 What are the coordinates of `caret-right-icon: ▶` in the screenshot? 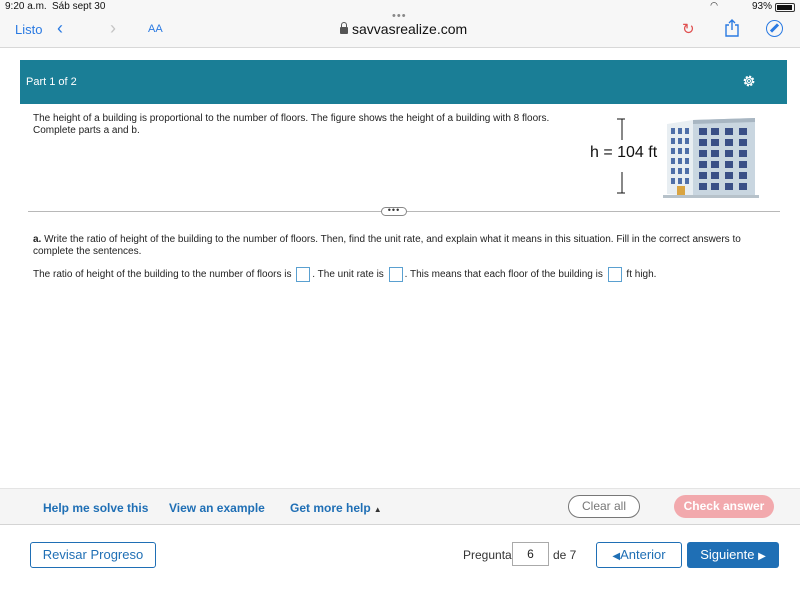 It's located at (762, 556).